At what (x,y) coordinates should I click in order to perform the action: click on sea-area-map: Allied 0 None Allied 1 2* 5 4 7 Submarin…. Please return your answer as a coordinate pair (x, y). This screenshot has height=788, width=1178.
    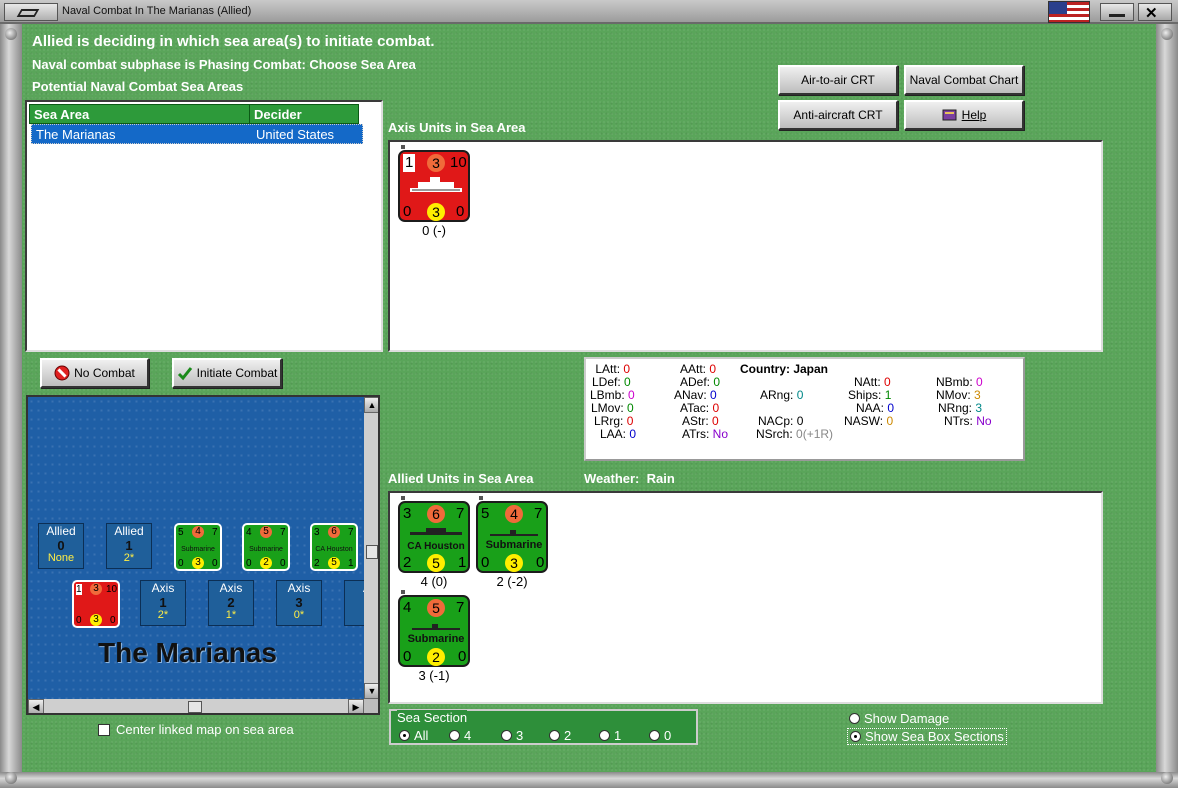
    Looking at the image, I should click on (203, 555).